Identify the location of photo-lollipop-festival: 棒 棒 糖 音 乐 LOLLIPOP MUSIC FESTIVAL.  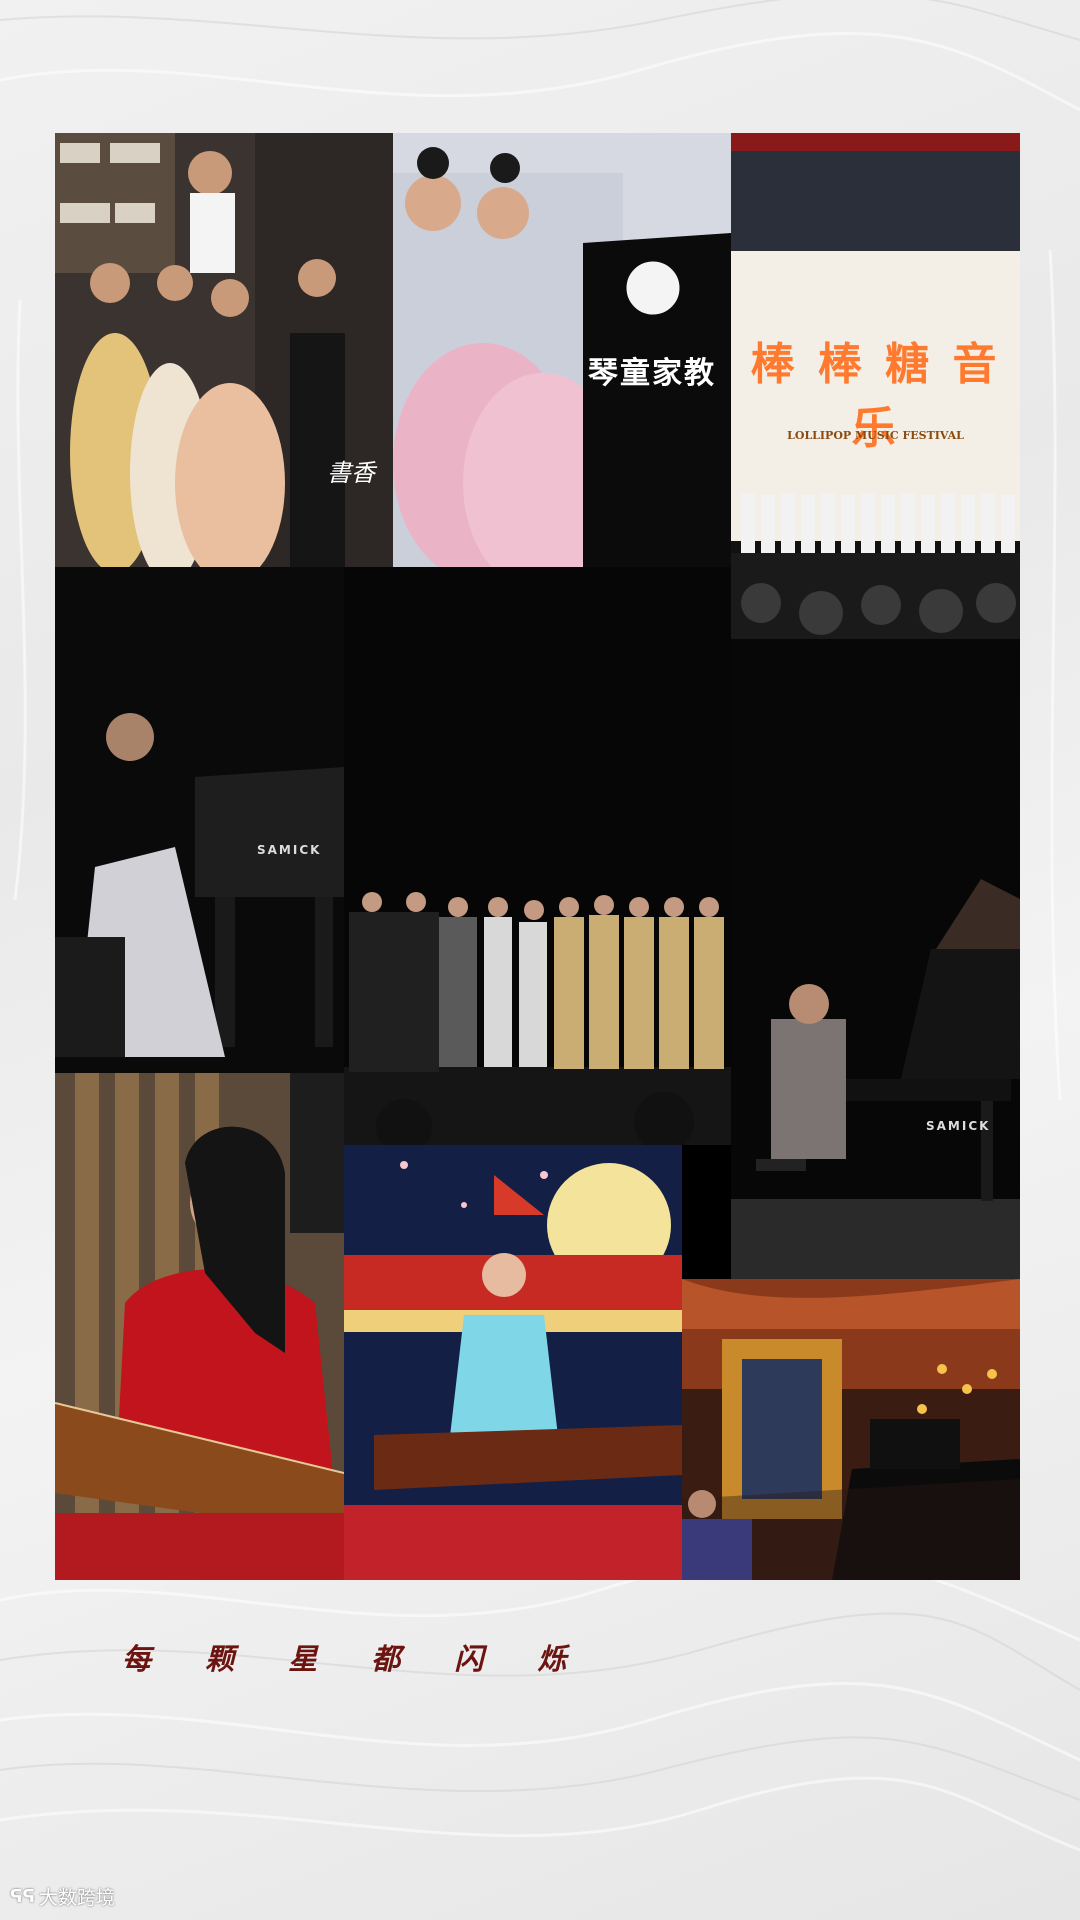
(875, 386).